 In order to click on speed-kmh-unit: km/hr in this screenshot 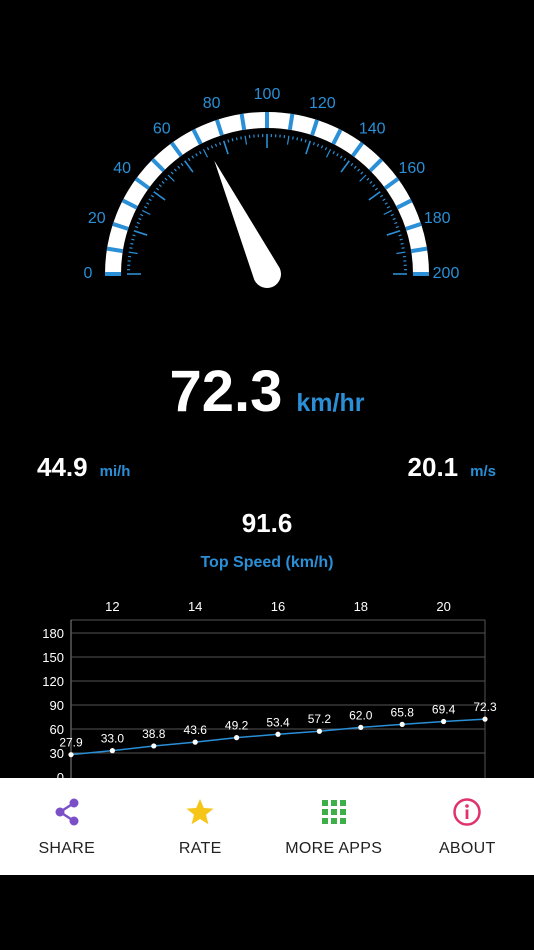, I will do `click(330, 403)`.